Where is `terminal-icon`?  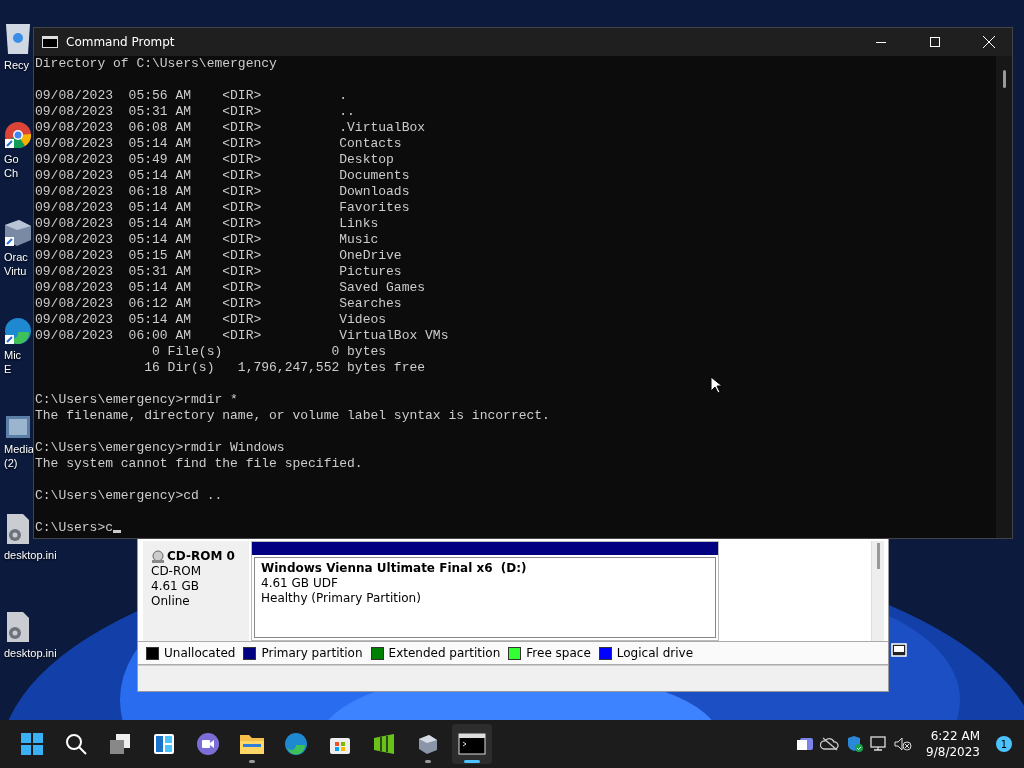
terminal-icon is located at coordinates (472, 744).